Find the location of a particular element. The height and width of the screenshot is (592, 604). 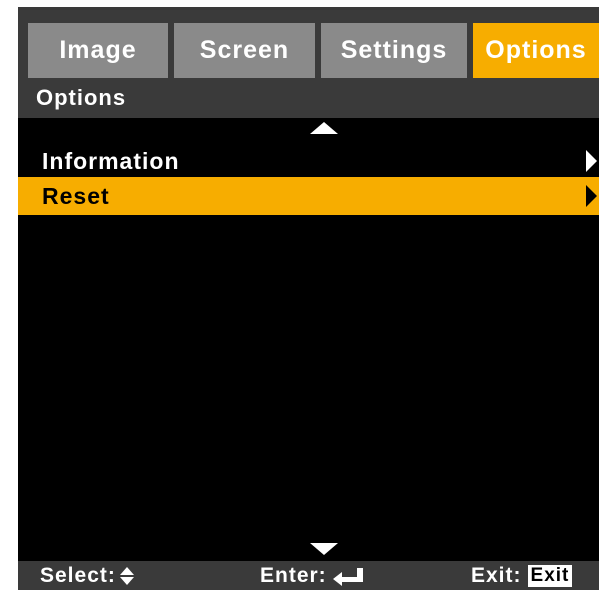

tab-settings-label: Settings is located at coordinates (394, 50).